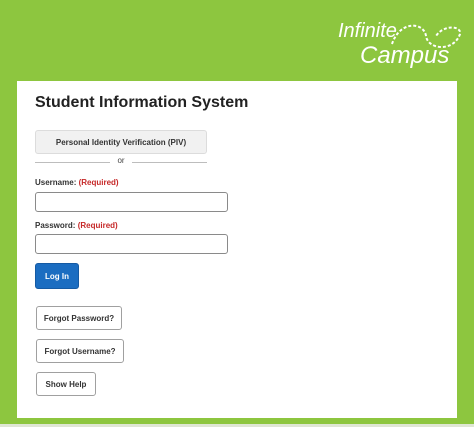 This screenshot has height=427, width=474. Describe the element at coordinates (98, 182) in the screenshot. I see `username-required-text: (Required)` at that location.